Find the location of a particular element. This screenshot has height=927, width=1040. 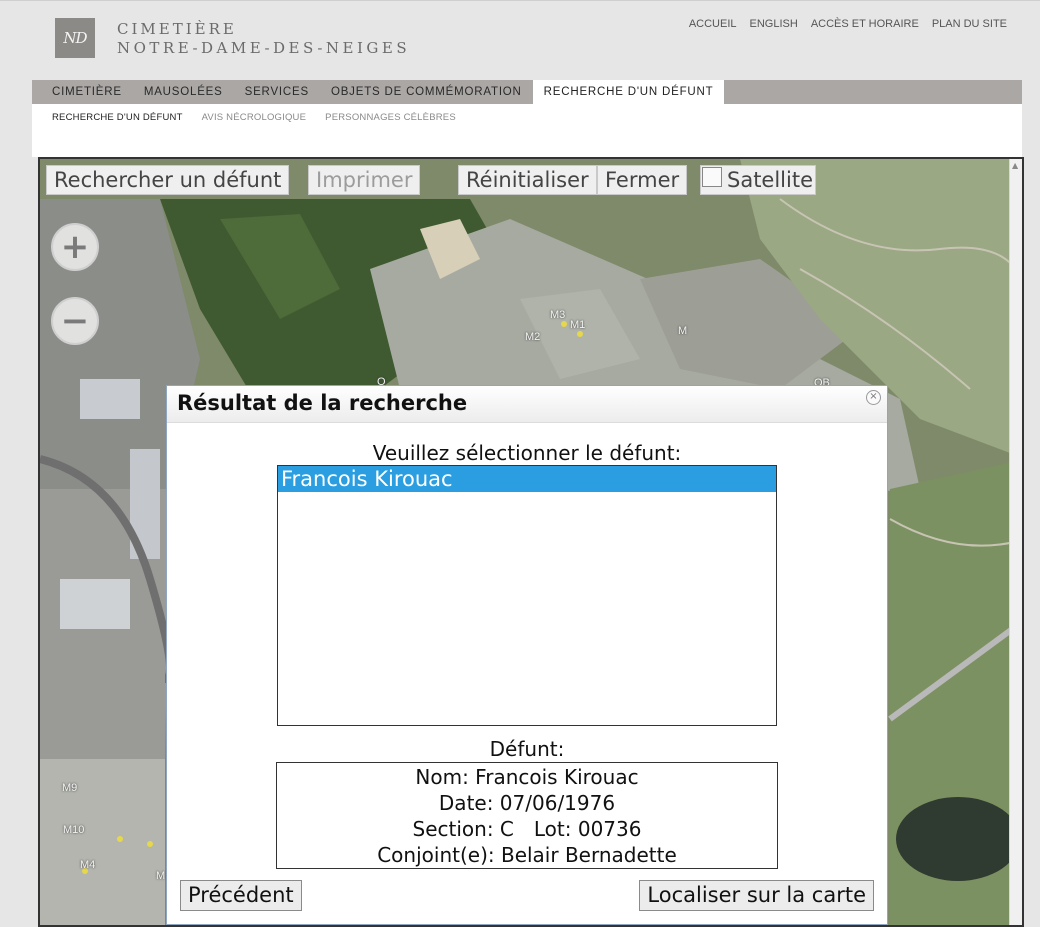

brand-line-1: Cimetière is located at coordinates (177, 29).